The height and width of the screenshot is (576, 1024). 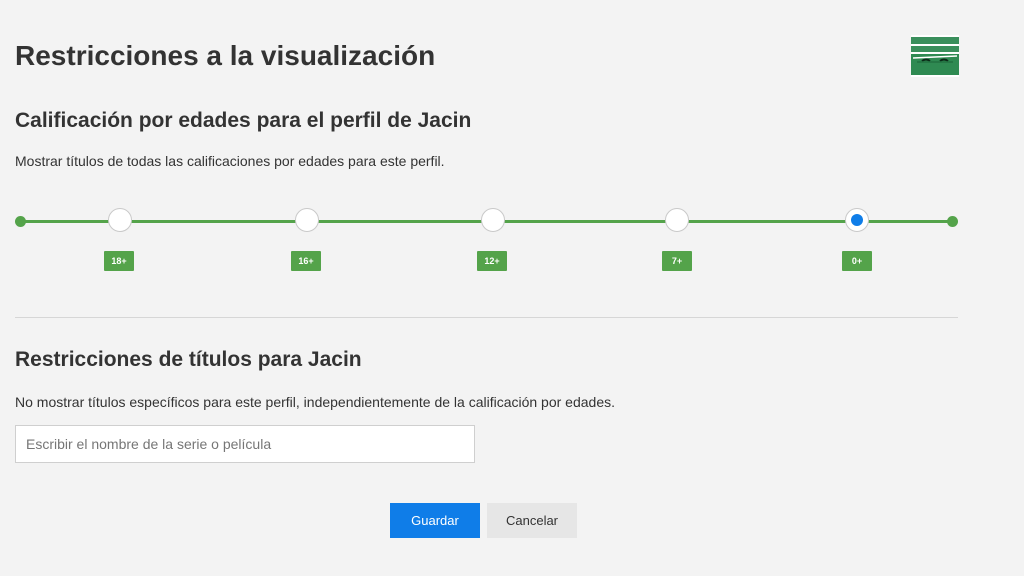 I want to click on slider-end-dot, so click(x=952, y=221).